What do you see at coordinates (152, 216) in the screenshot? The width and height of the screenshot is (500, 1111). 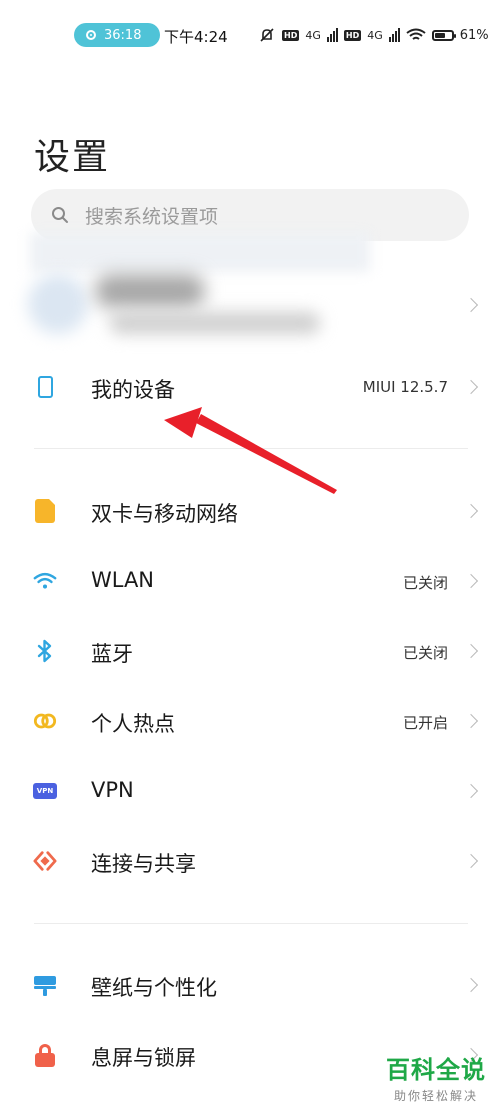 I see `search-placeholder: 搜索系统设置项` at bounding box center [152, 216].